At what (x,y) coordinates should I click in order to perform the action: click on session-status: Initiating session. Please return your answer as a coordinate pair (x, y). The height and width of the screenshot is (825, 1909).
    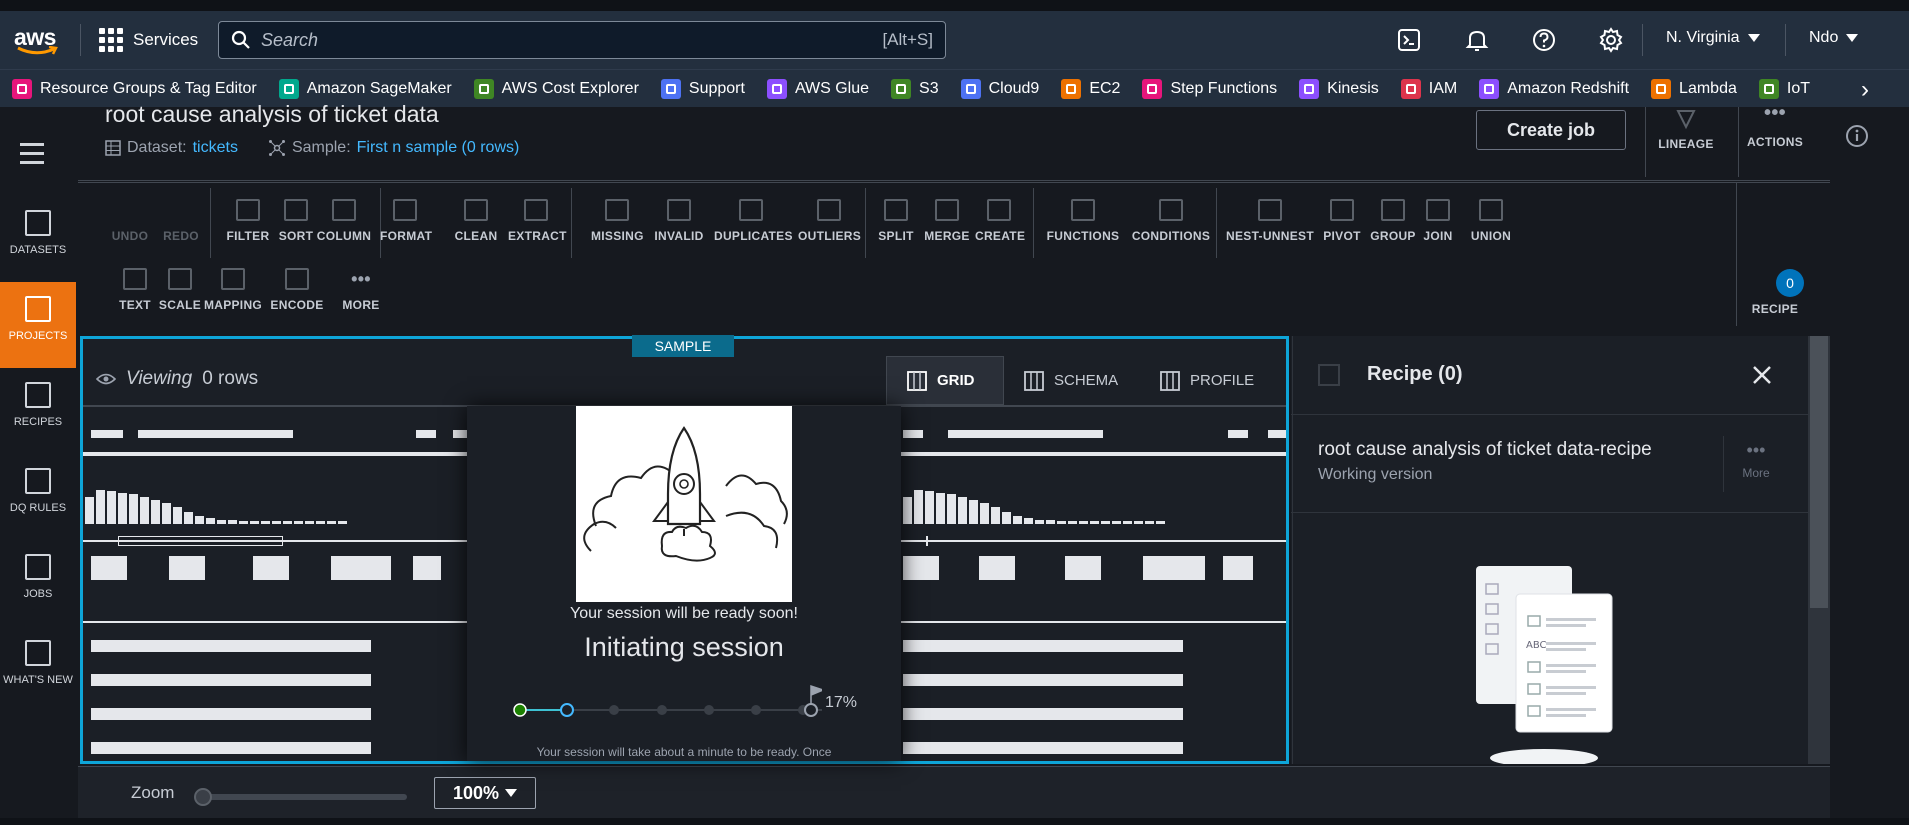
    Looking at the image, I should click on (684, 647).